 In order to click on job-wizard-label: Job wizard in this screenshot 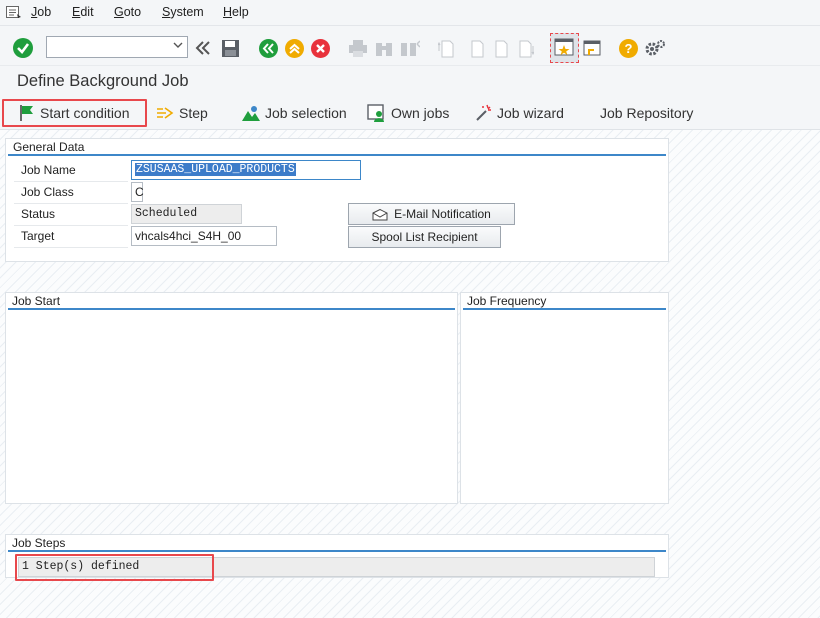, I will do `click(530, 113)`.